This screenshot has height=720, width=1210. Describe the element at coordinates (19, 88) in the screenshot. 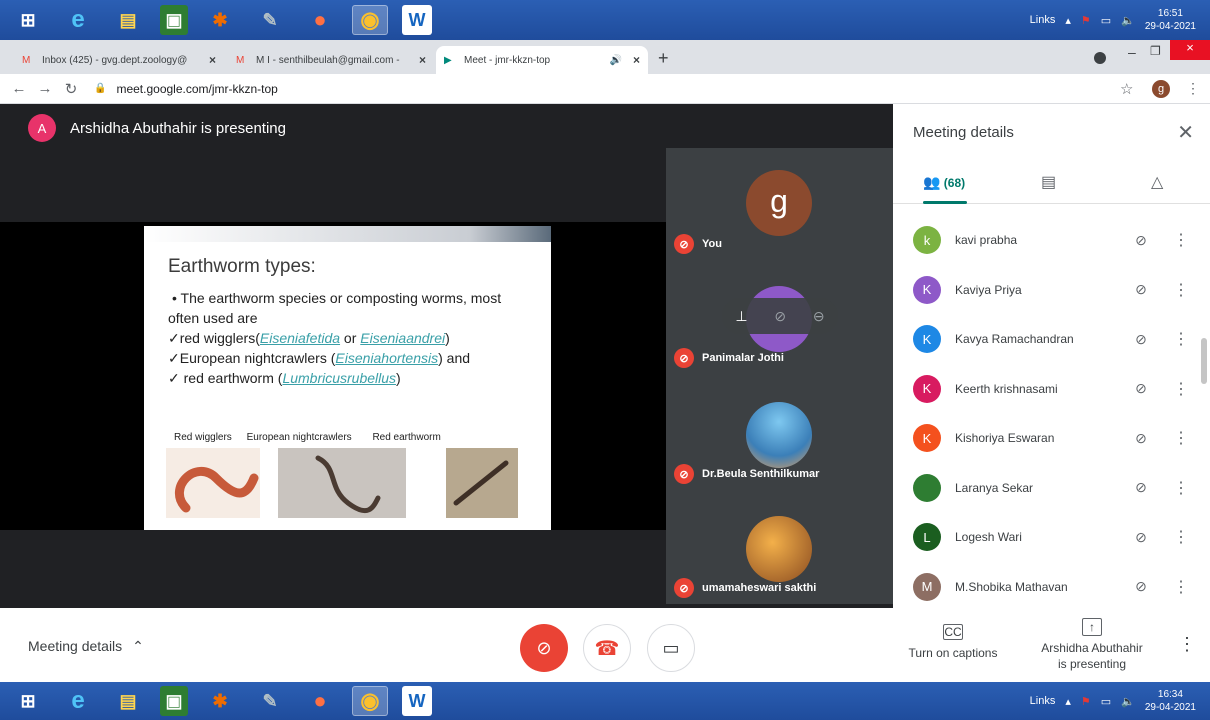

I see `back-icon: ←` at that location.